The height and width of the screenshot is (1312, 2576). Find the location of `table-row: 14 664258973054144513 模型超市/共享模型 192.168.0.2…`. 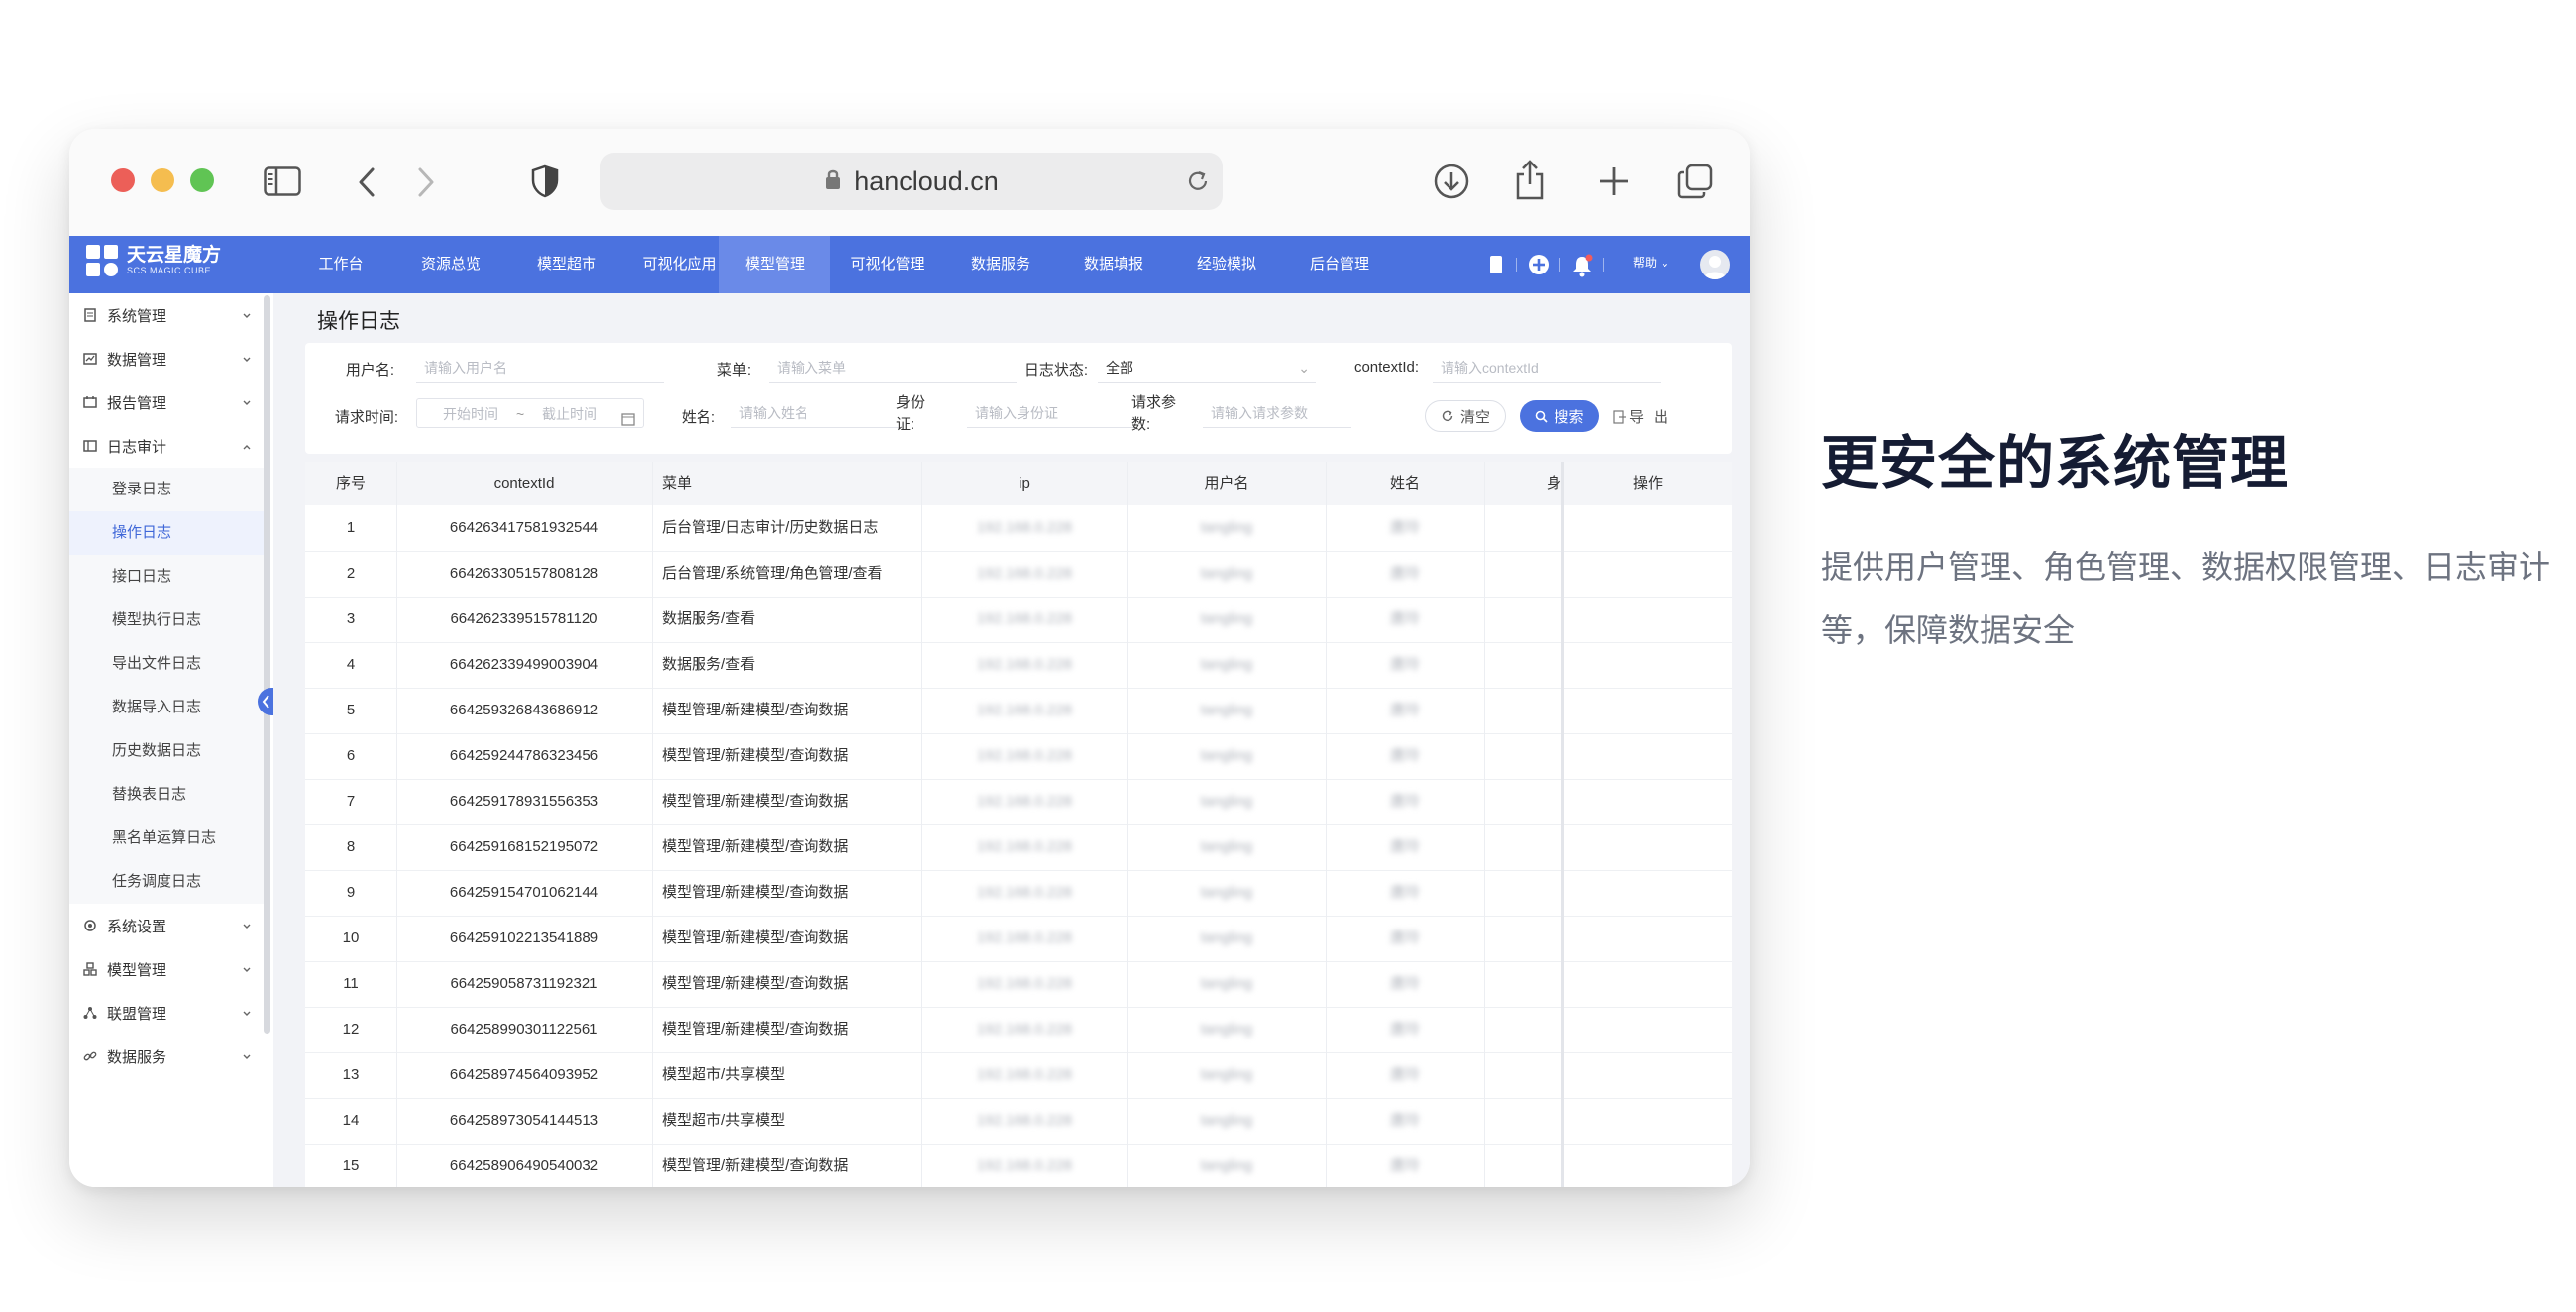

table-row: 14 664258973054144513 模型超市/共享模型 192.168.0.2… is located at coordinates (1019, 1121).